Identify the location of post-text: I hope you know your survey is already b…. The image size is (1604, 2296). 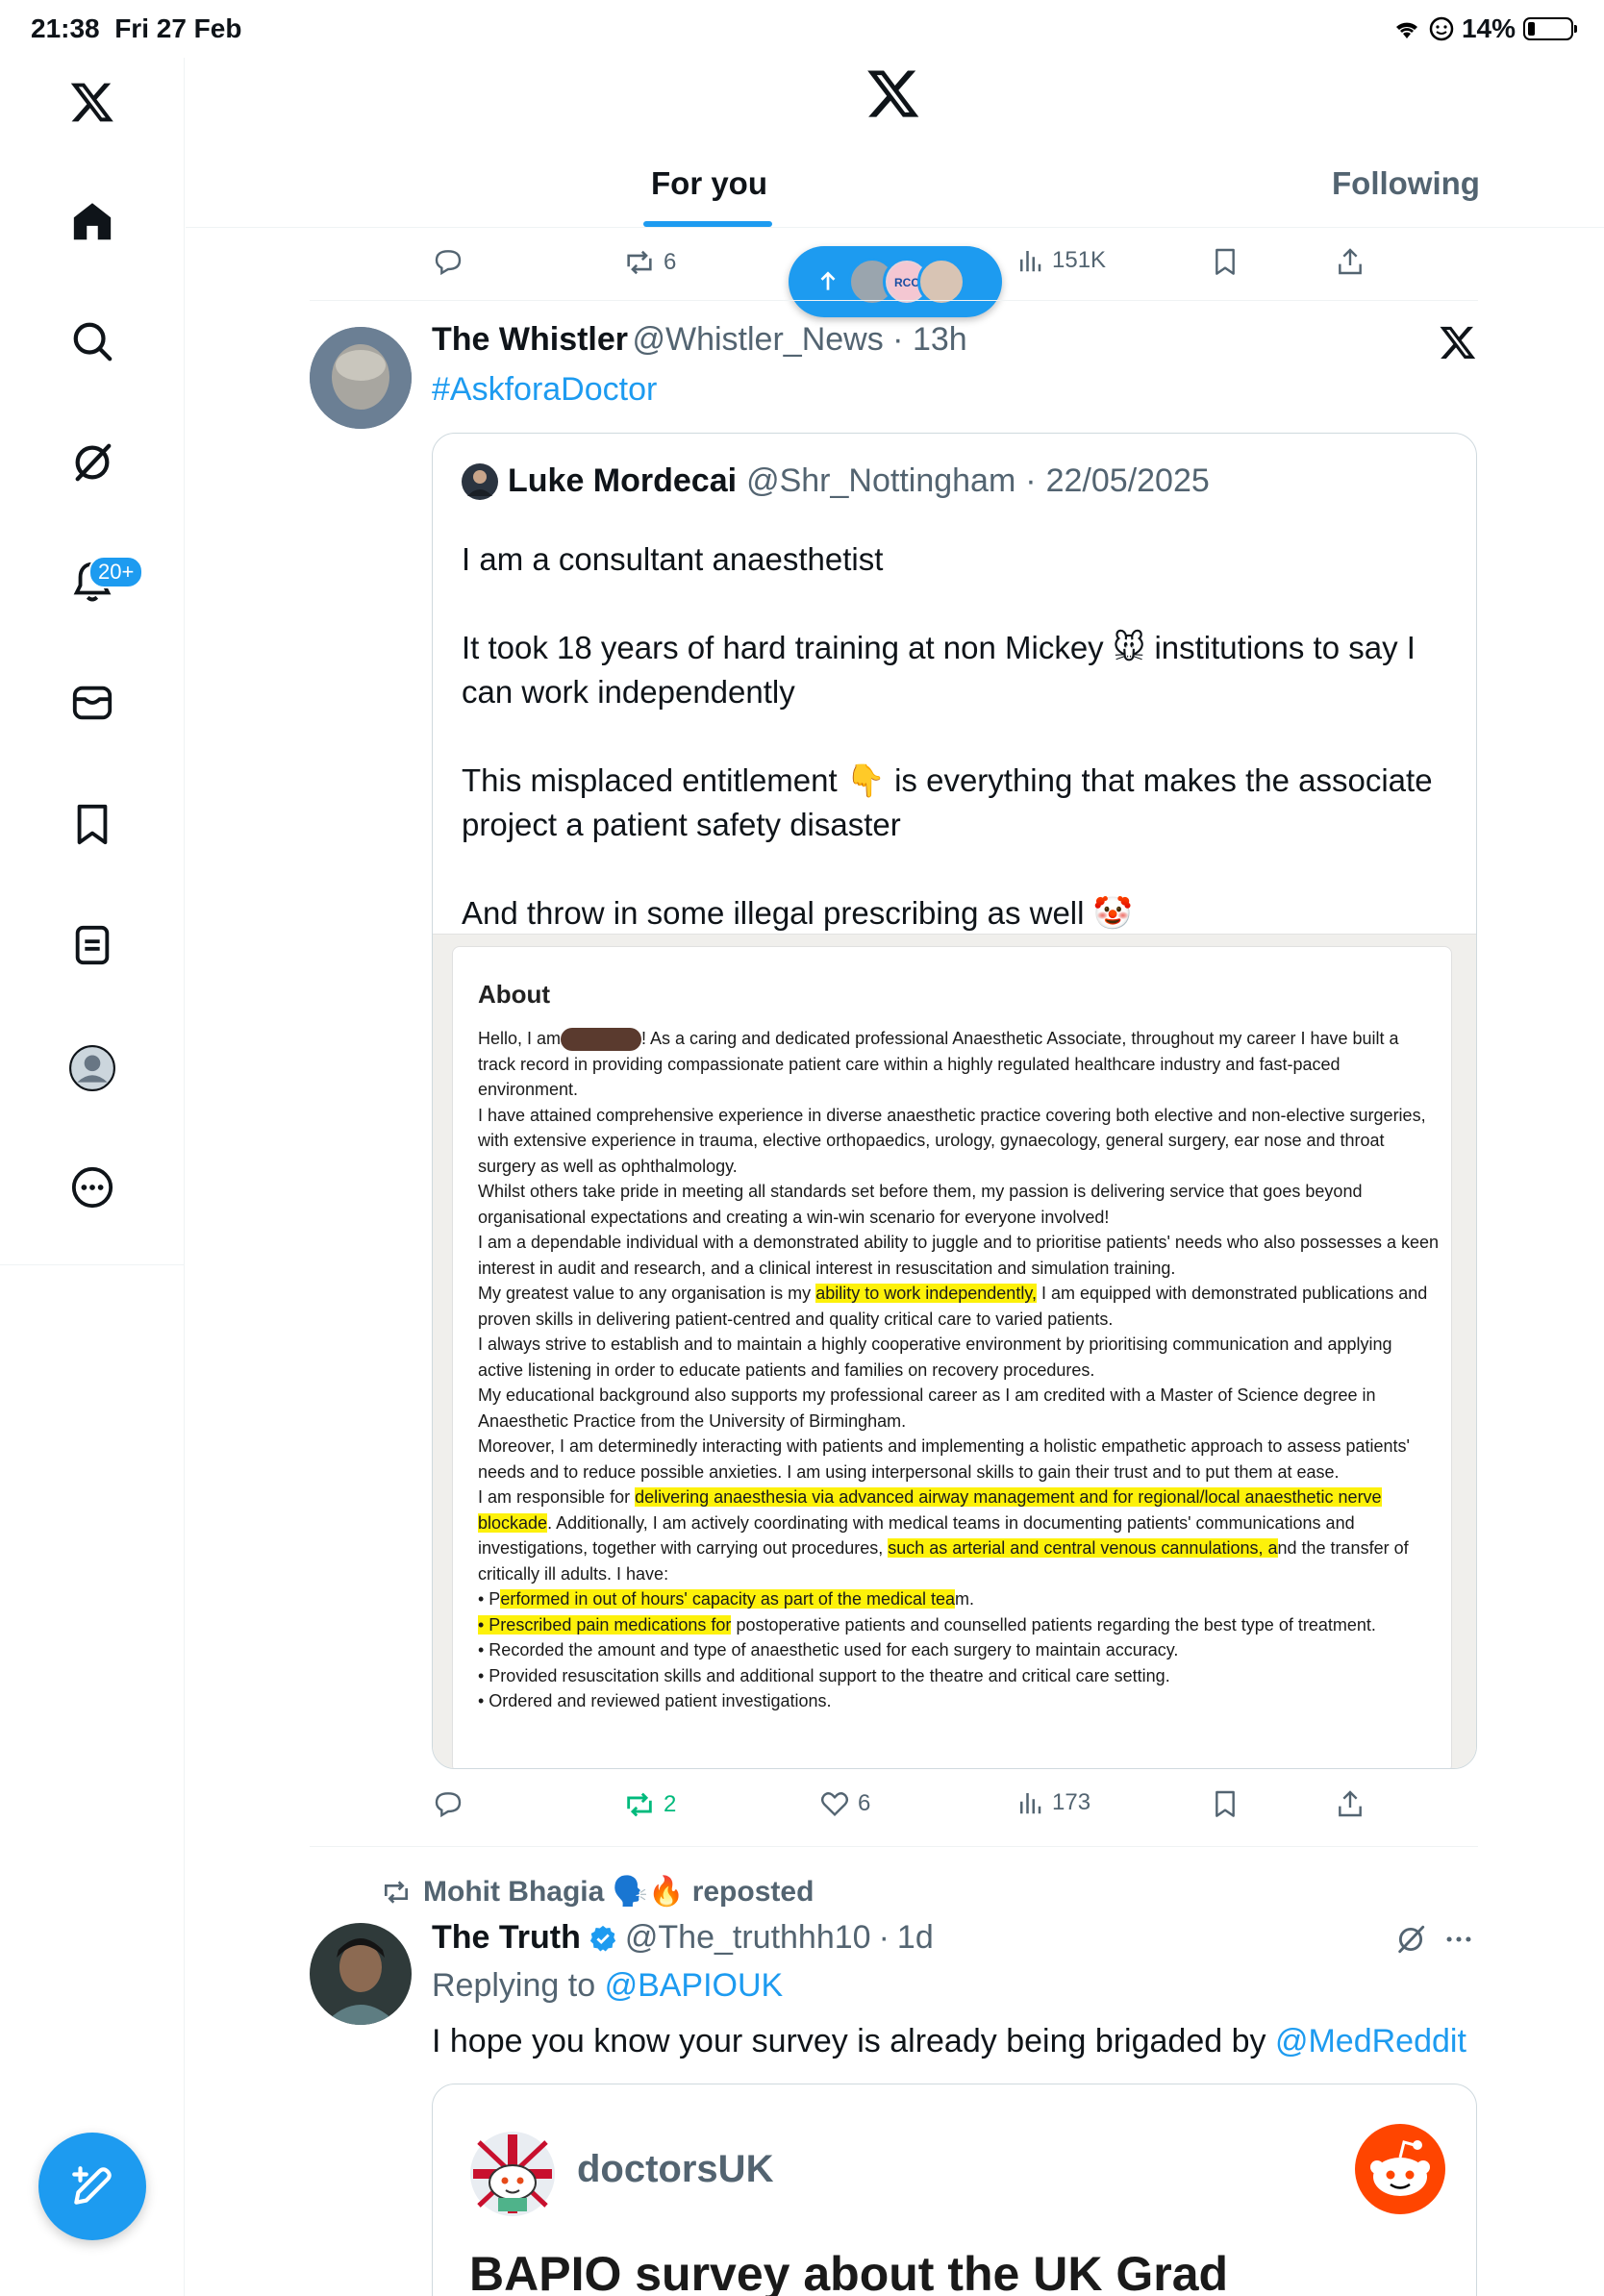
(949, 2041).